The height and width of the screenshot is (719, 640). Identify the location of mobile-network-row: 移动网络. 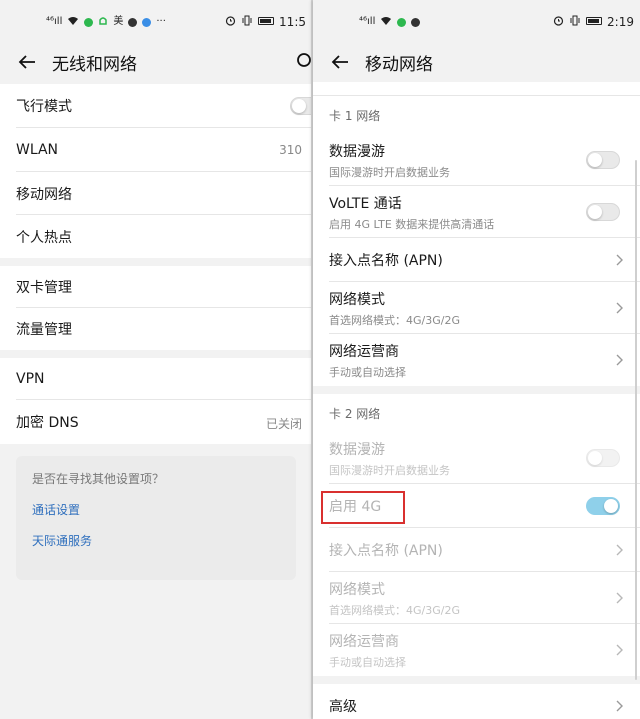
(156, 193).